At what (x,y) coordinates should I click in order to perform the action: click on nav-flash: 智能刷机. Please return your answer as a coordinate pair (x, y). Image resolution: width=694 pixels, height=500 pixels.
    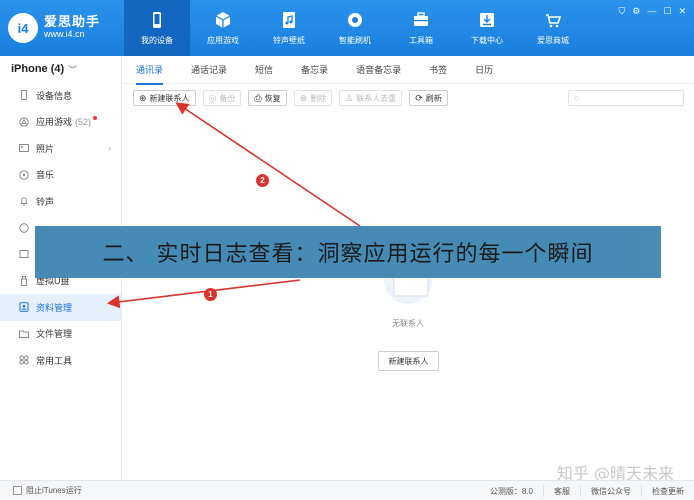
    Looking at the image, I should click on (355, 28).